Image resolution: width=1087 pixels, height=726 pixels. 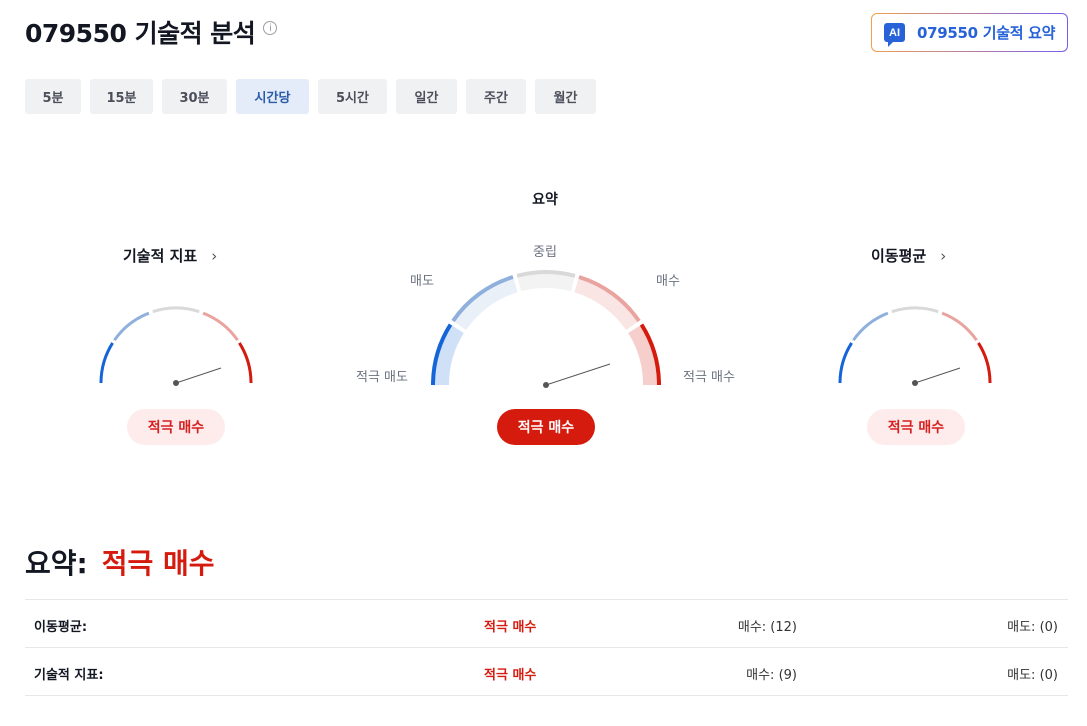 What do you see at coordinates (272, 96) in the screenshot?
I see `tab-hourly: 시간당` at bounding box center [272, 96].